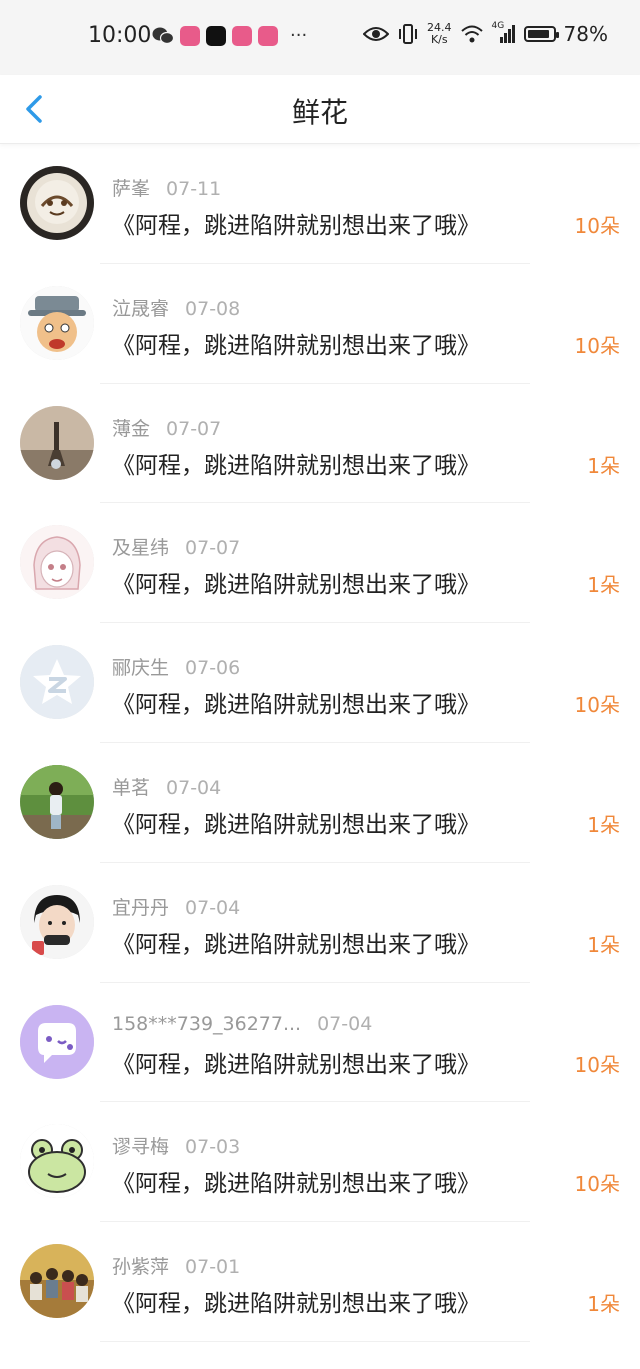 Image resolution: width=640 pixels, height=1369 pixels. I want to click on list-item: 薄金 07-07 《阿程，跳进陷阱就别想出来了哦》 1朵, so click(320, 444).